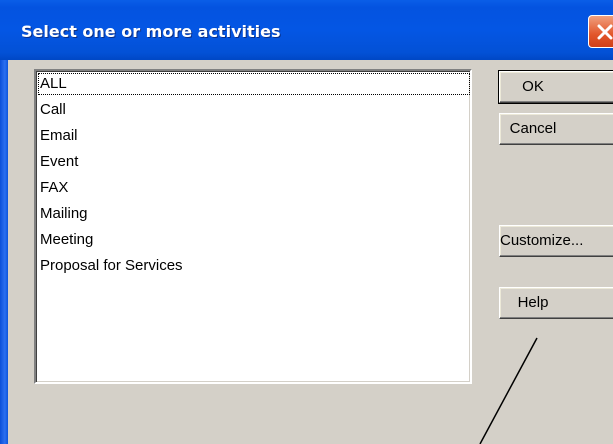 This screenshot has height=444, width=613. I want to click on annotation-pointer-line, so click(508, 390).